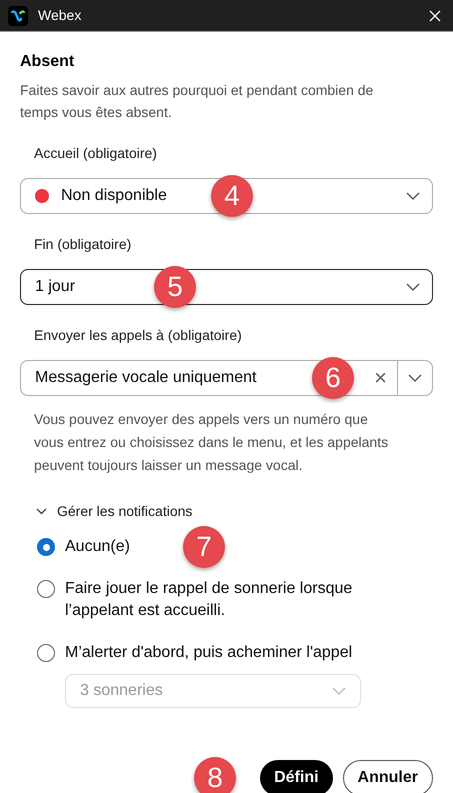  I want to click on number-callout: 8, so click(215, 775).